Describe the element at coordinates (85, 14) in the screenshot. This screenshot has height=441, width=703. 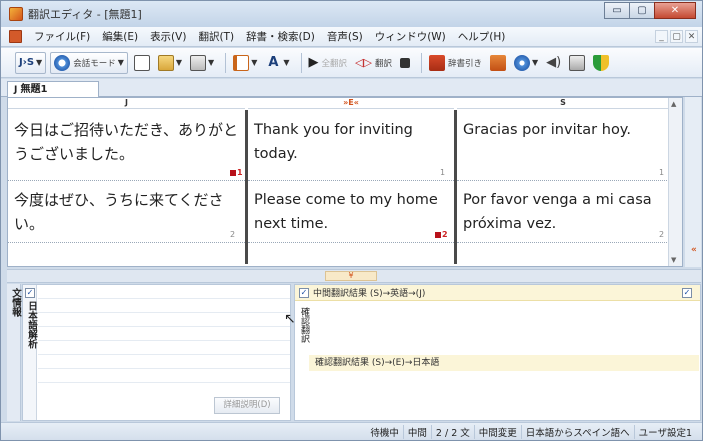
I see `window-title: 翻訳エディタ - [無題1]` at that location.